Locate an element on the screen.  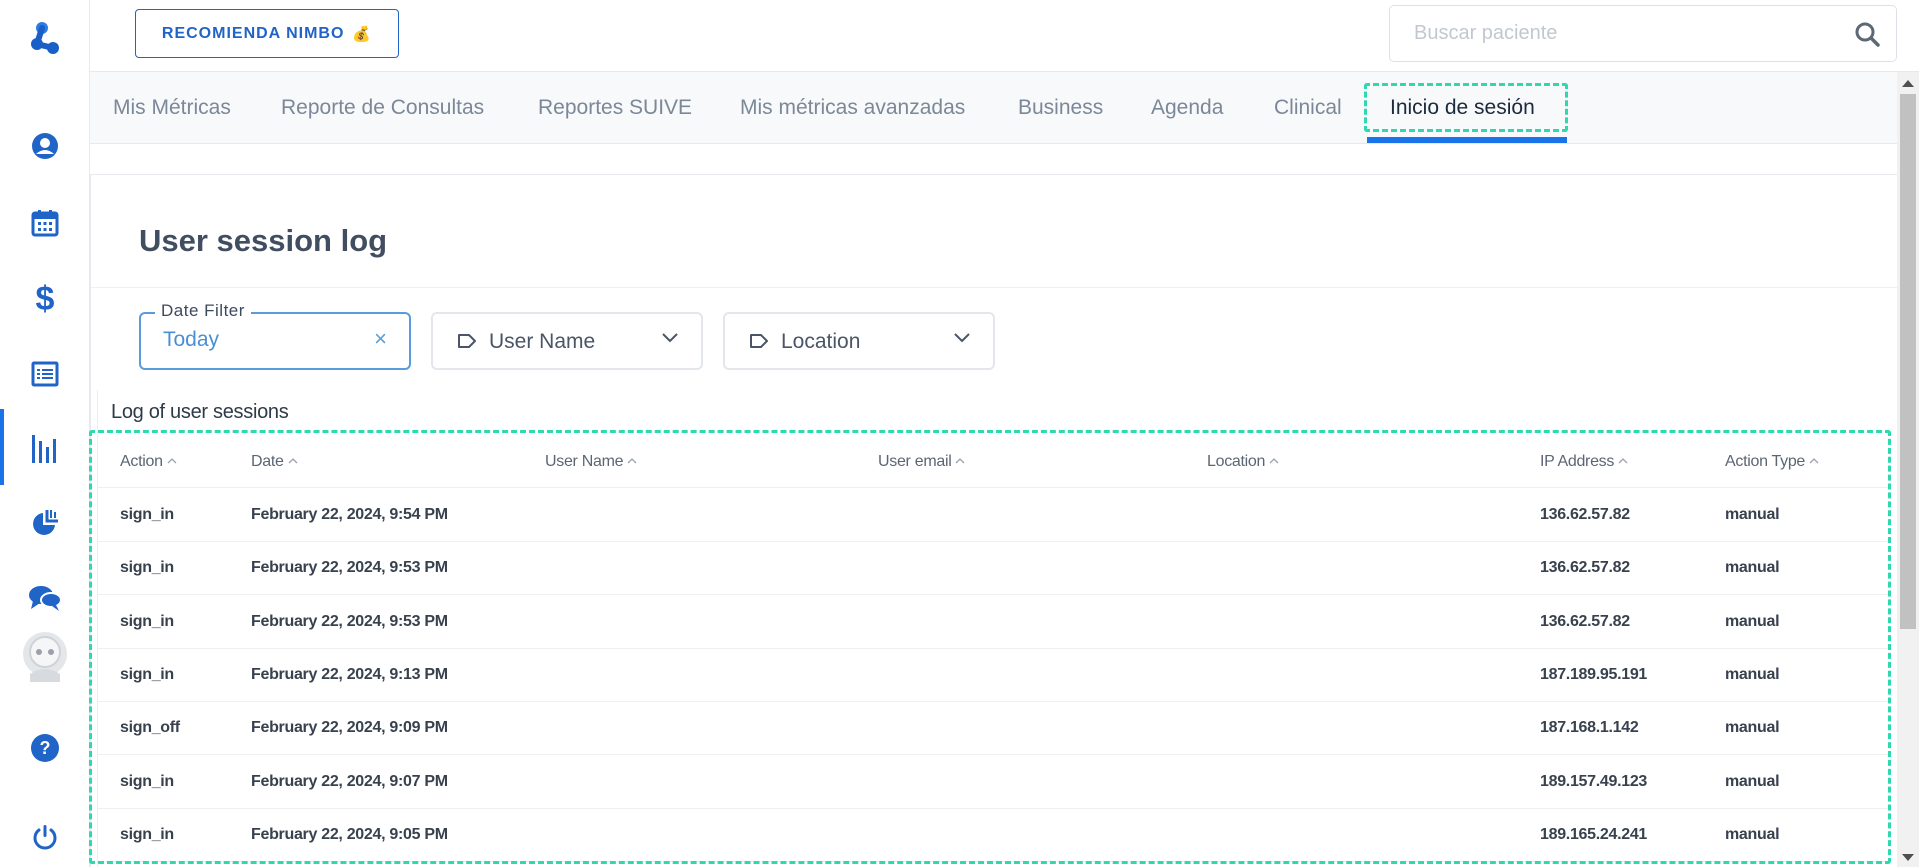
power-icon is located at coordinates (45, 837).